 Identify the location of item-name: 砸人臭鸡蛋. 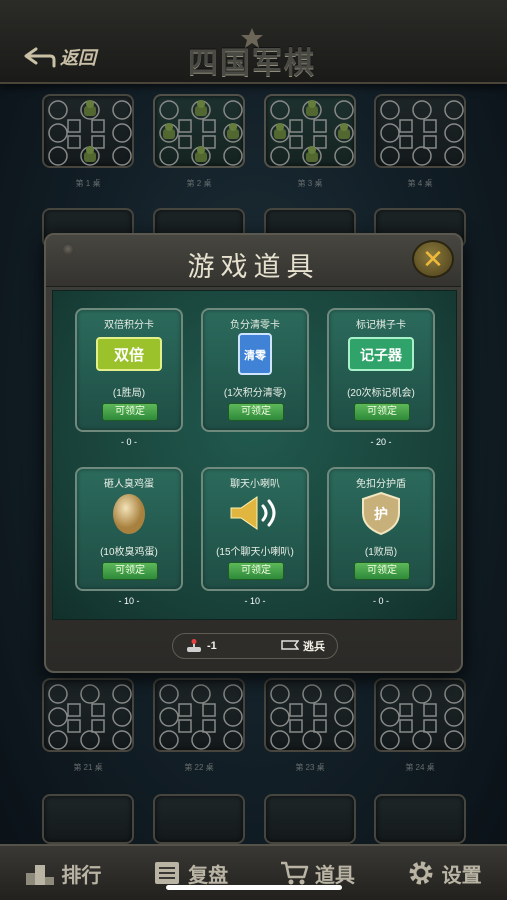
(129, 484).